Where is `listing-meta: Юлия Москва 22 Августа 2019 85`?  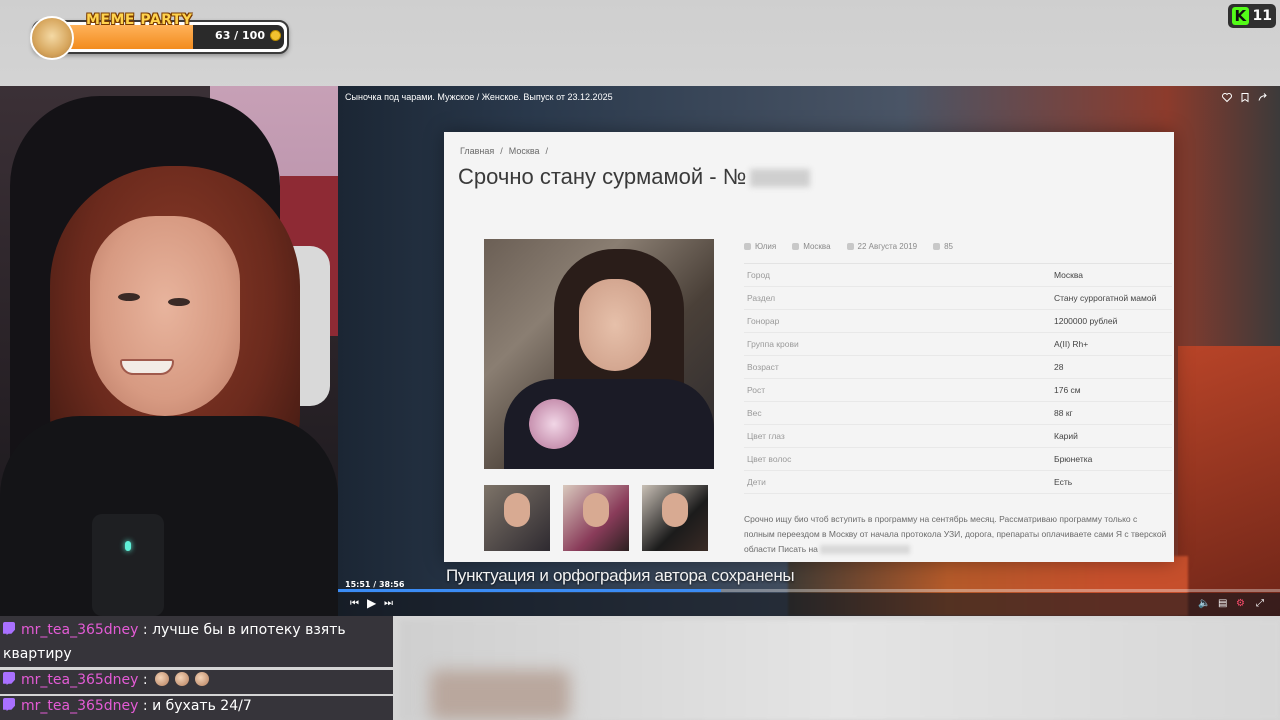
listing-meta: Юлия Москва 22 Августа 2019 85 is located at coordinates (848, 246).